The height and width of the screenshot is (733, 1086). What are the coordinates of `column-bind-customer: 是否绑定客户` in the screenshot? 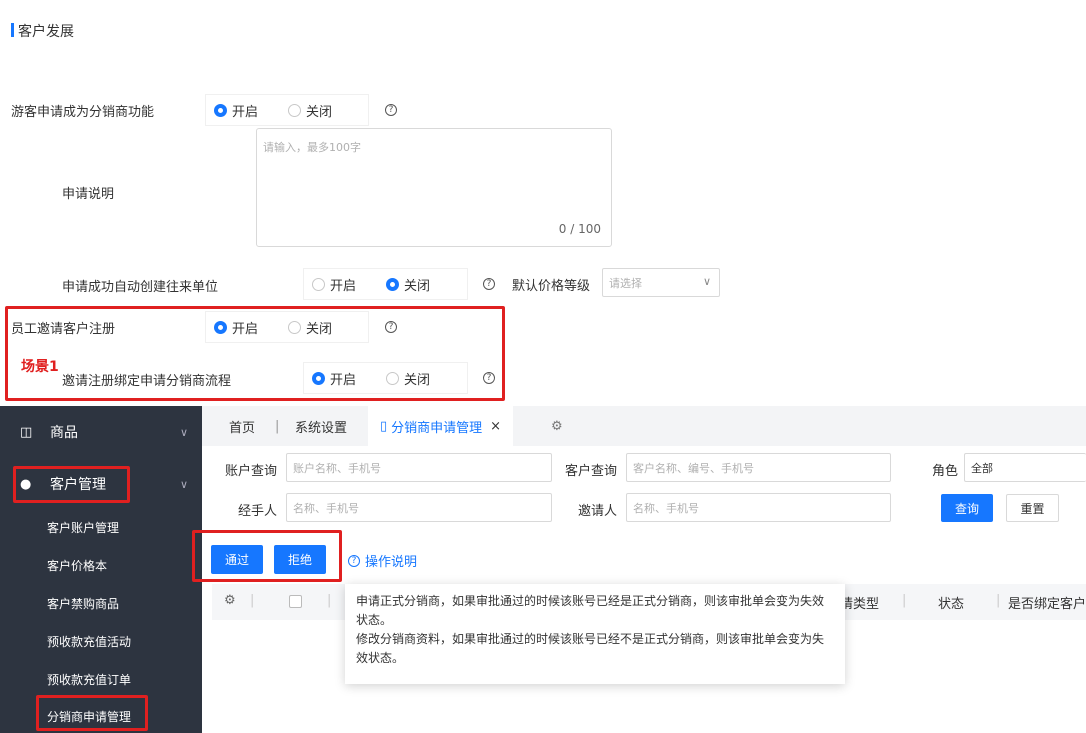 It's located at (1047, 604).